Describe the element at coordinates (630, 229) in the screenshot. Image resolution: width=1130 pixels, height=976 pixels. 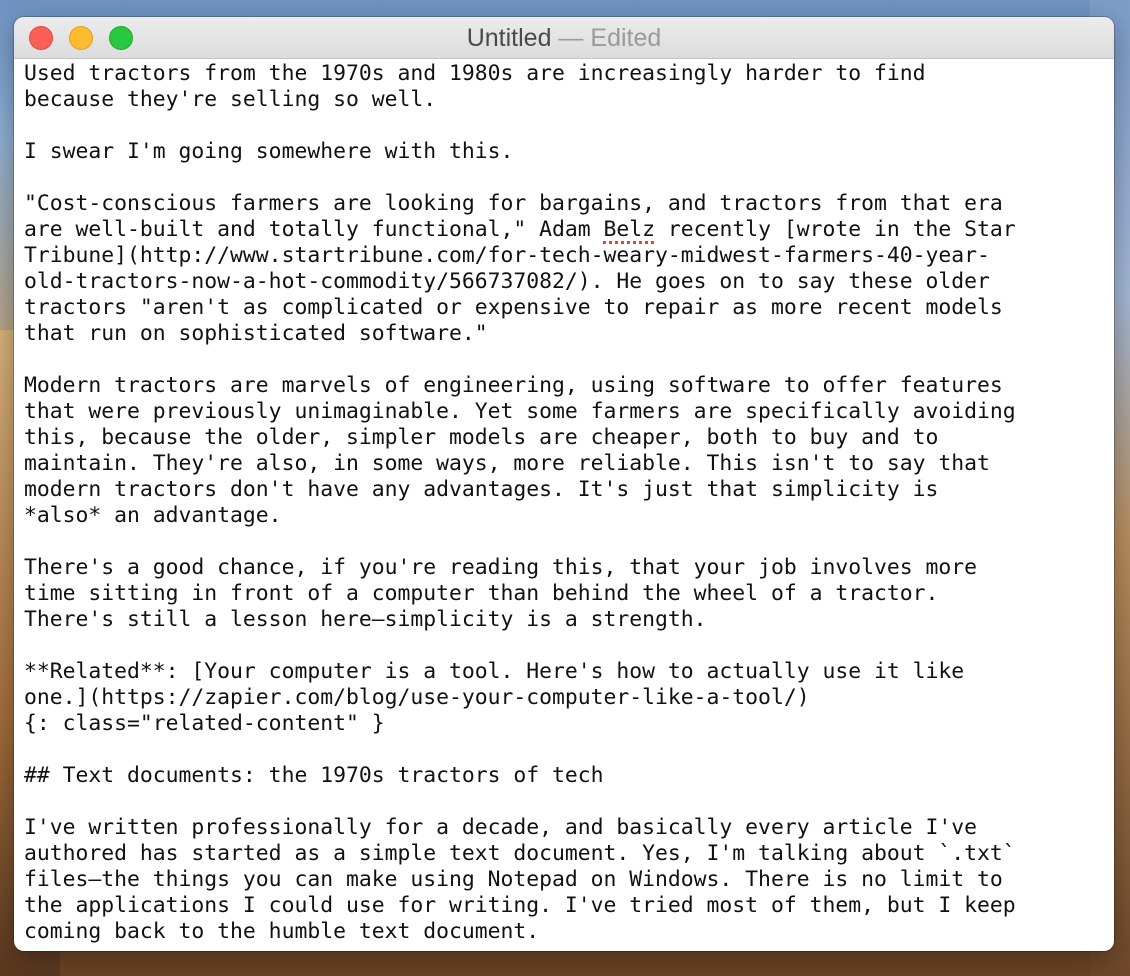
I see `misspelled-word: Belz` at that location.